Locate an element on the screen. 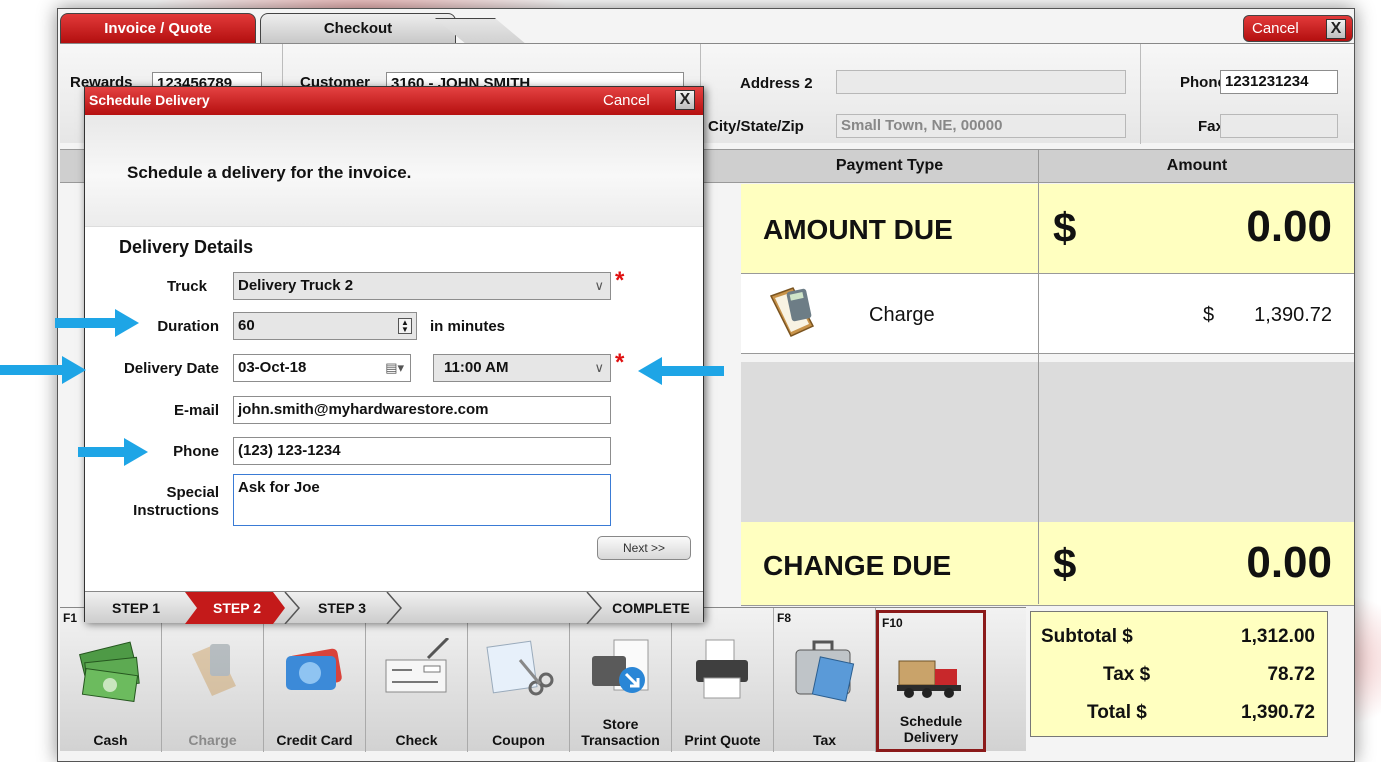  step-complete: COMPLETE is located at coordinates (651, 608).